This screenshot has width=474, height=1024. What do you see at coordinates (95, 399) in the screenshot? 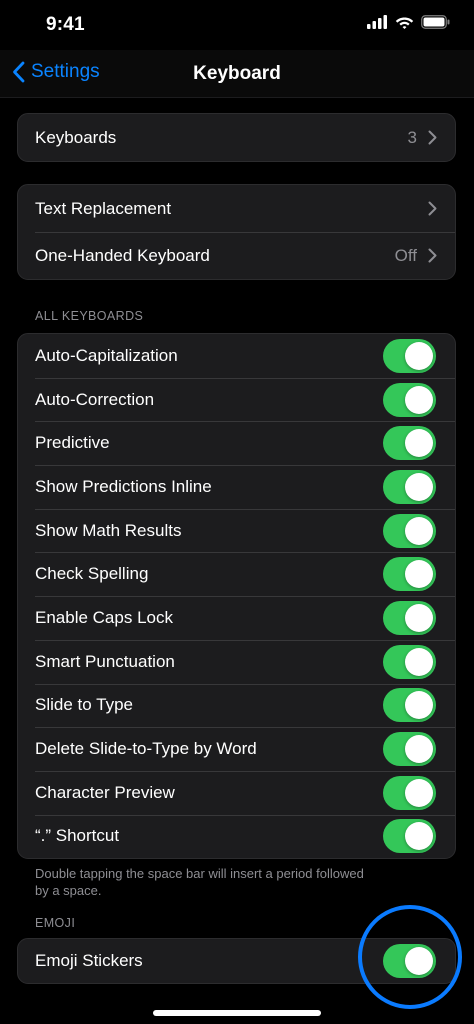
I see `row-label: Auto-Correction` at bounding box center [95, 399].